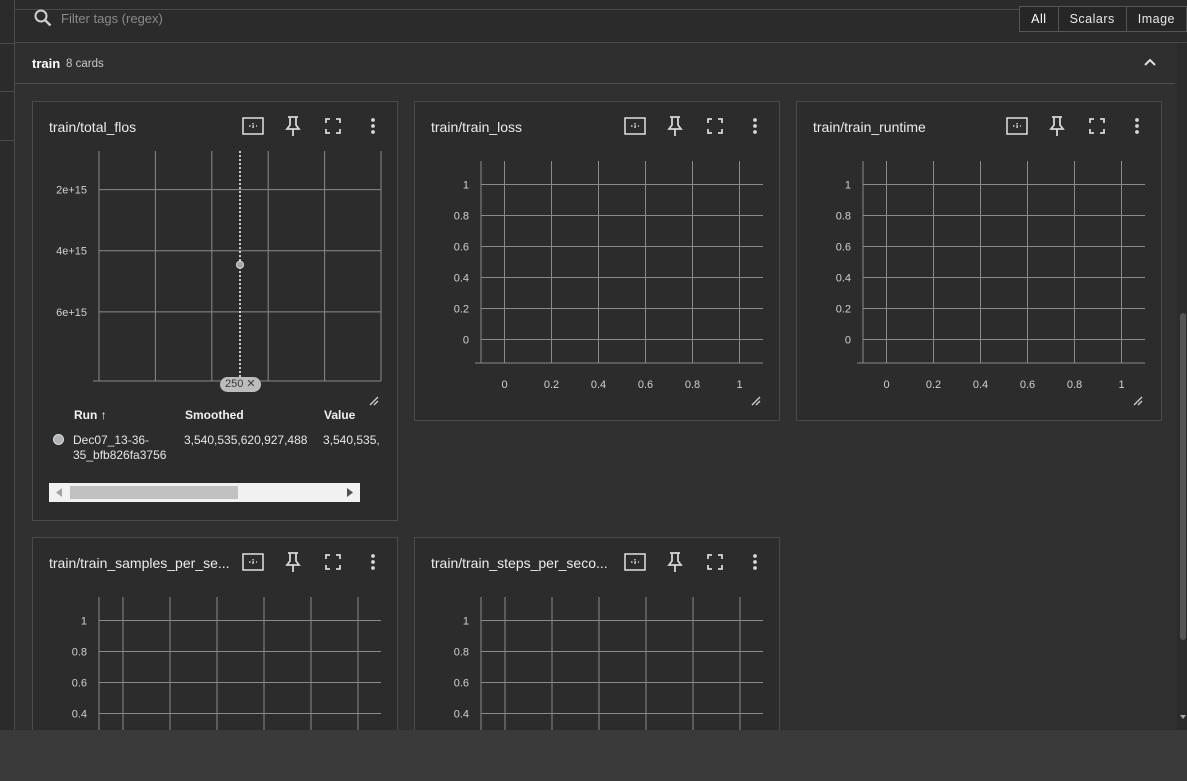 Image resolution: width=1187 pixels, height=781 pixels. I want to click on table-horizontal-scrollbar, so click(215, 492).